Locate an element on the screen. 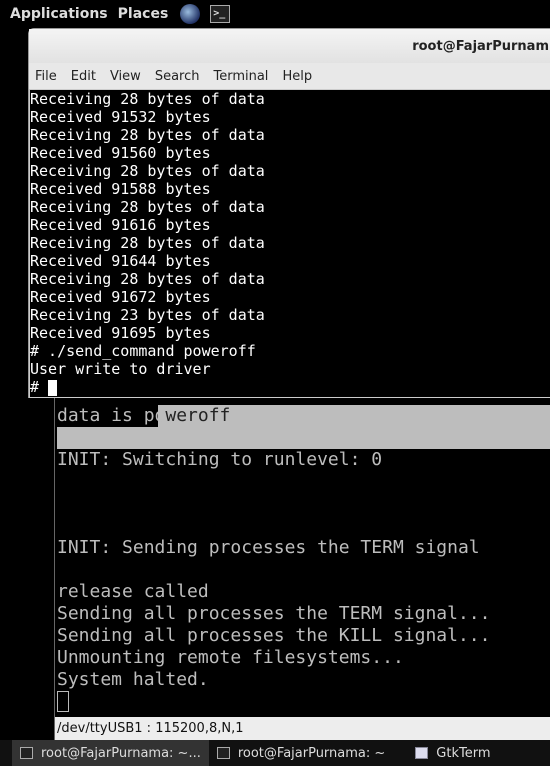 The image size is (550, 766). terminal-line: Receiving 23 bytes of data is located at coordinates (147, 315).